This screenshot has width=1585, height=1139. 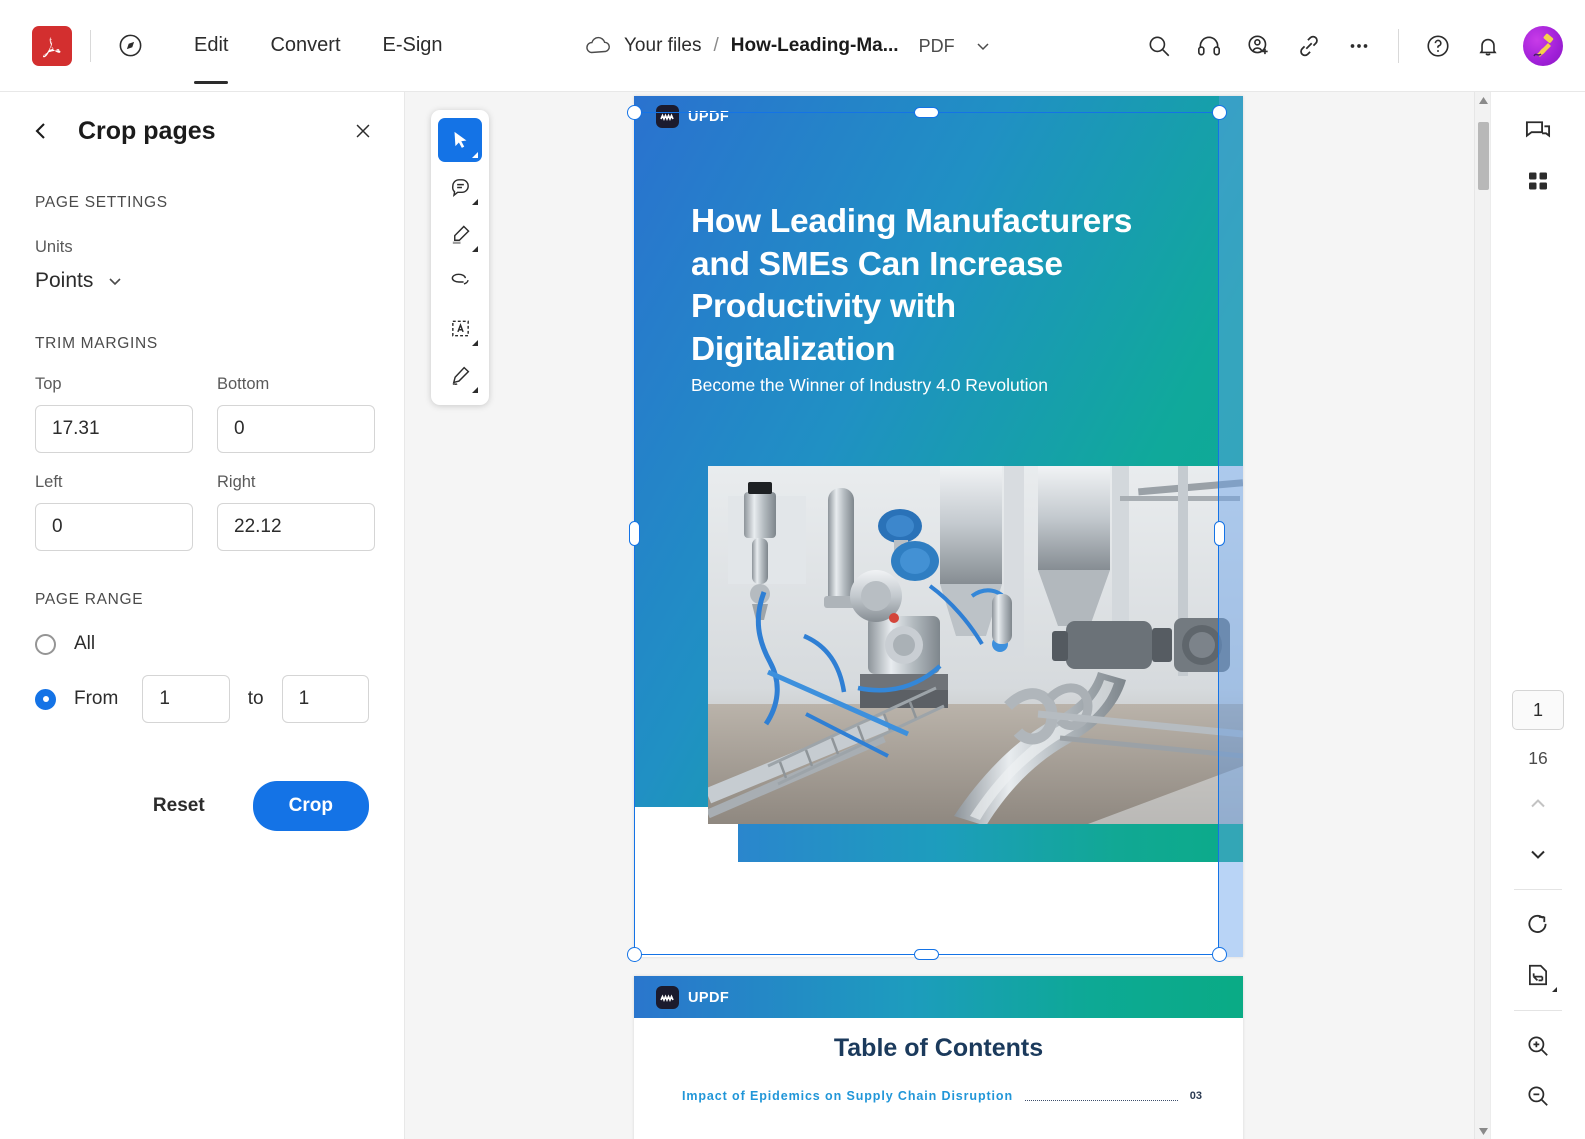 I want to click on tab-convert-label: Convert, so click(x=305, y=45).